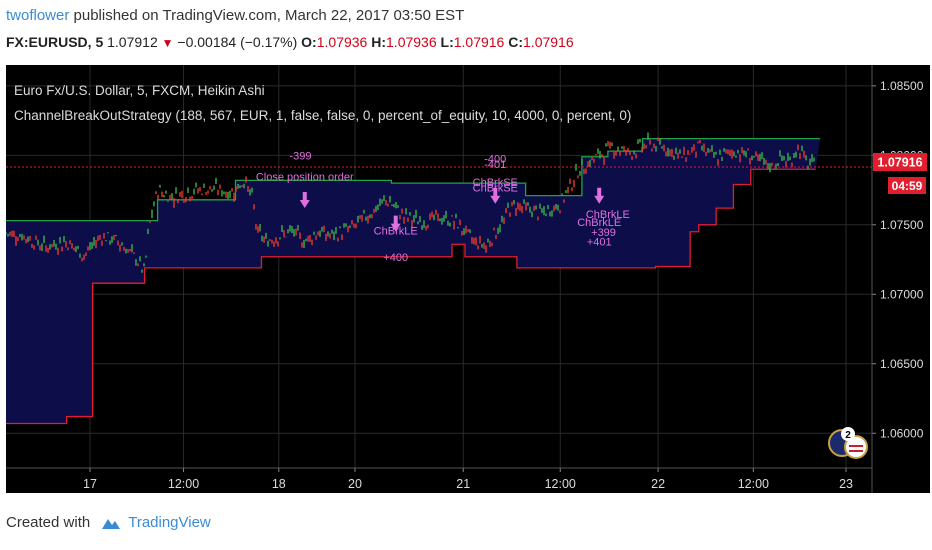  What do you see at coordinates (463, 484) in the screenshot?
I see `x-tick-label: 21` at bounding box center [463, 484].